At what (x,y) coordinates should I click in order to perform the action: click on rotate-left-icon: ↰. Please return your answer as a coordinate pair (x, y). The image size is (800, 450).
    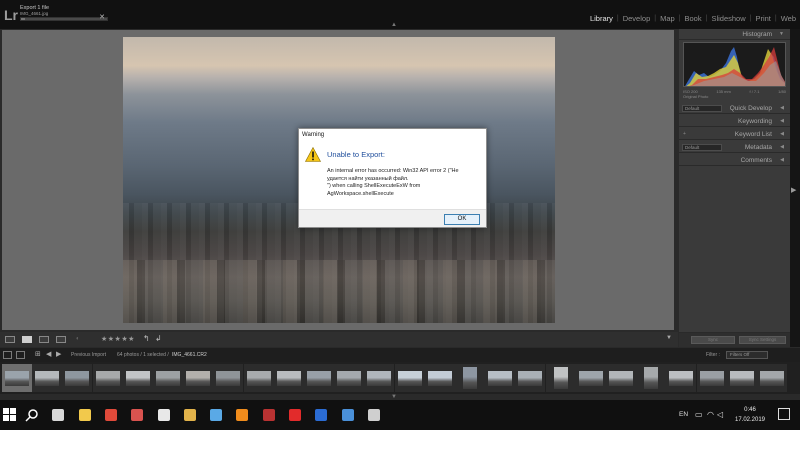
    Looking at the image, I should click on (146, 338).